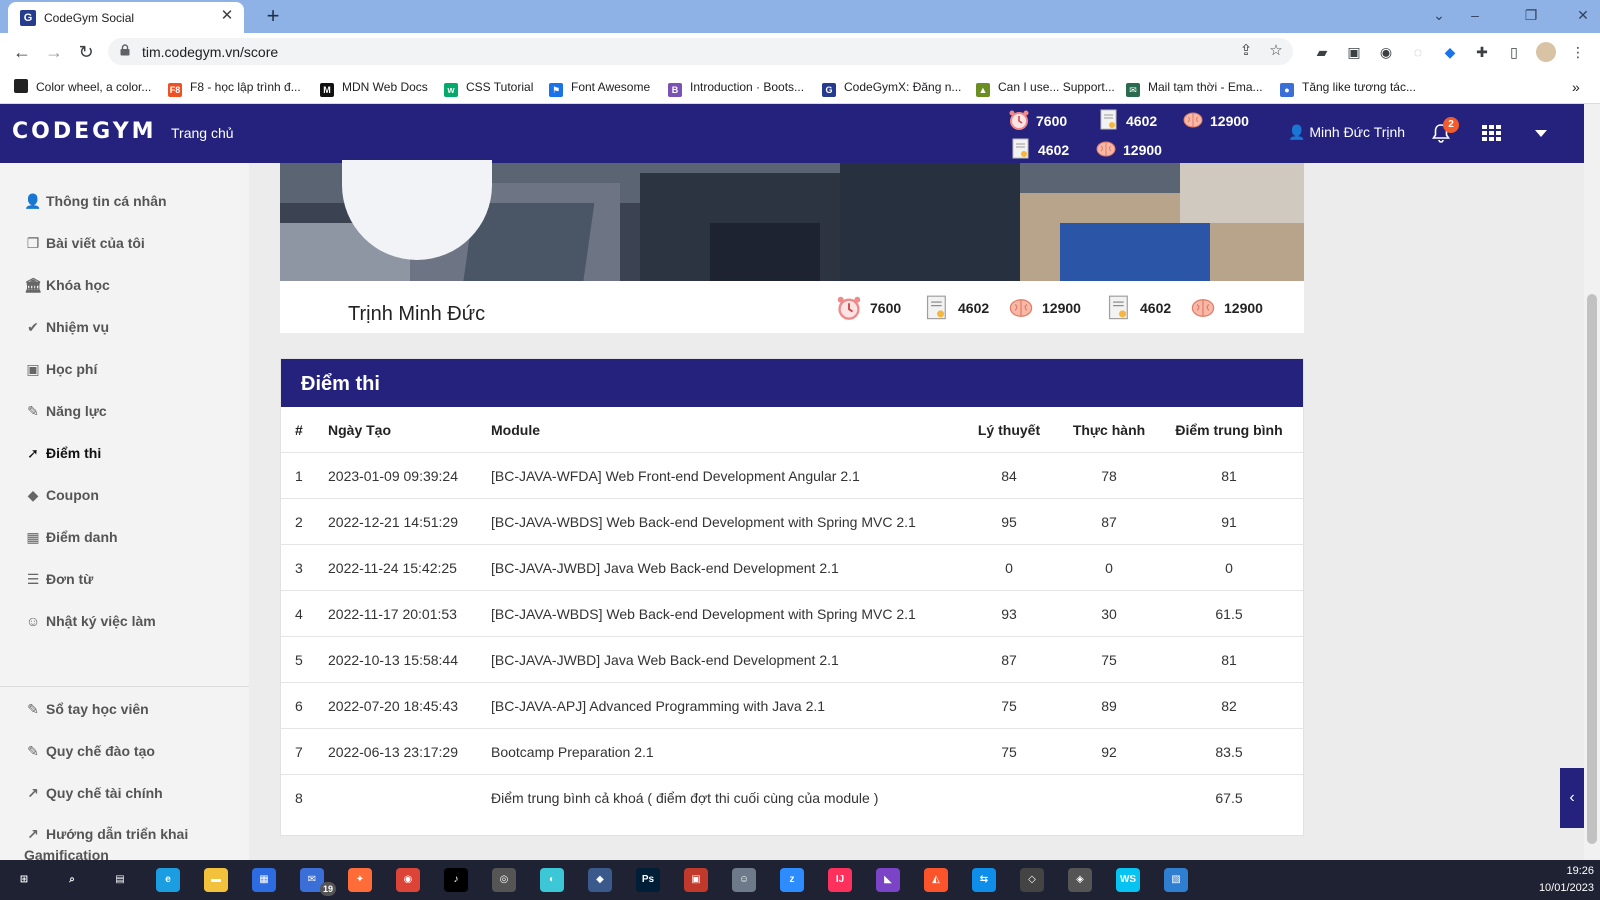 This screenshot has height=900, width=1600. Describe the element at coordinates (1032, 880) in the screenshot. I see `unity-icon: ◇` at that location.